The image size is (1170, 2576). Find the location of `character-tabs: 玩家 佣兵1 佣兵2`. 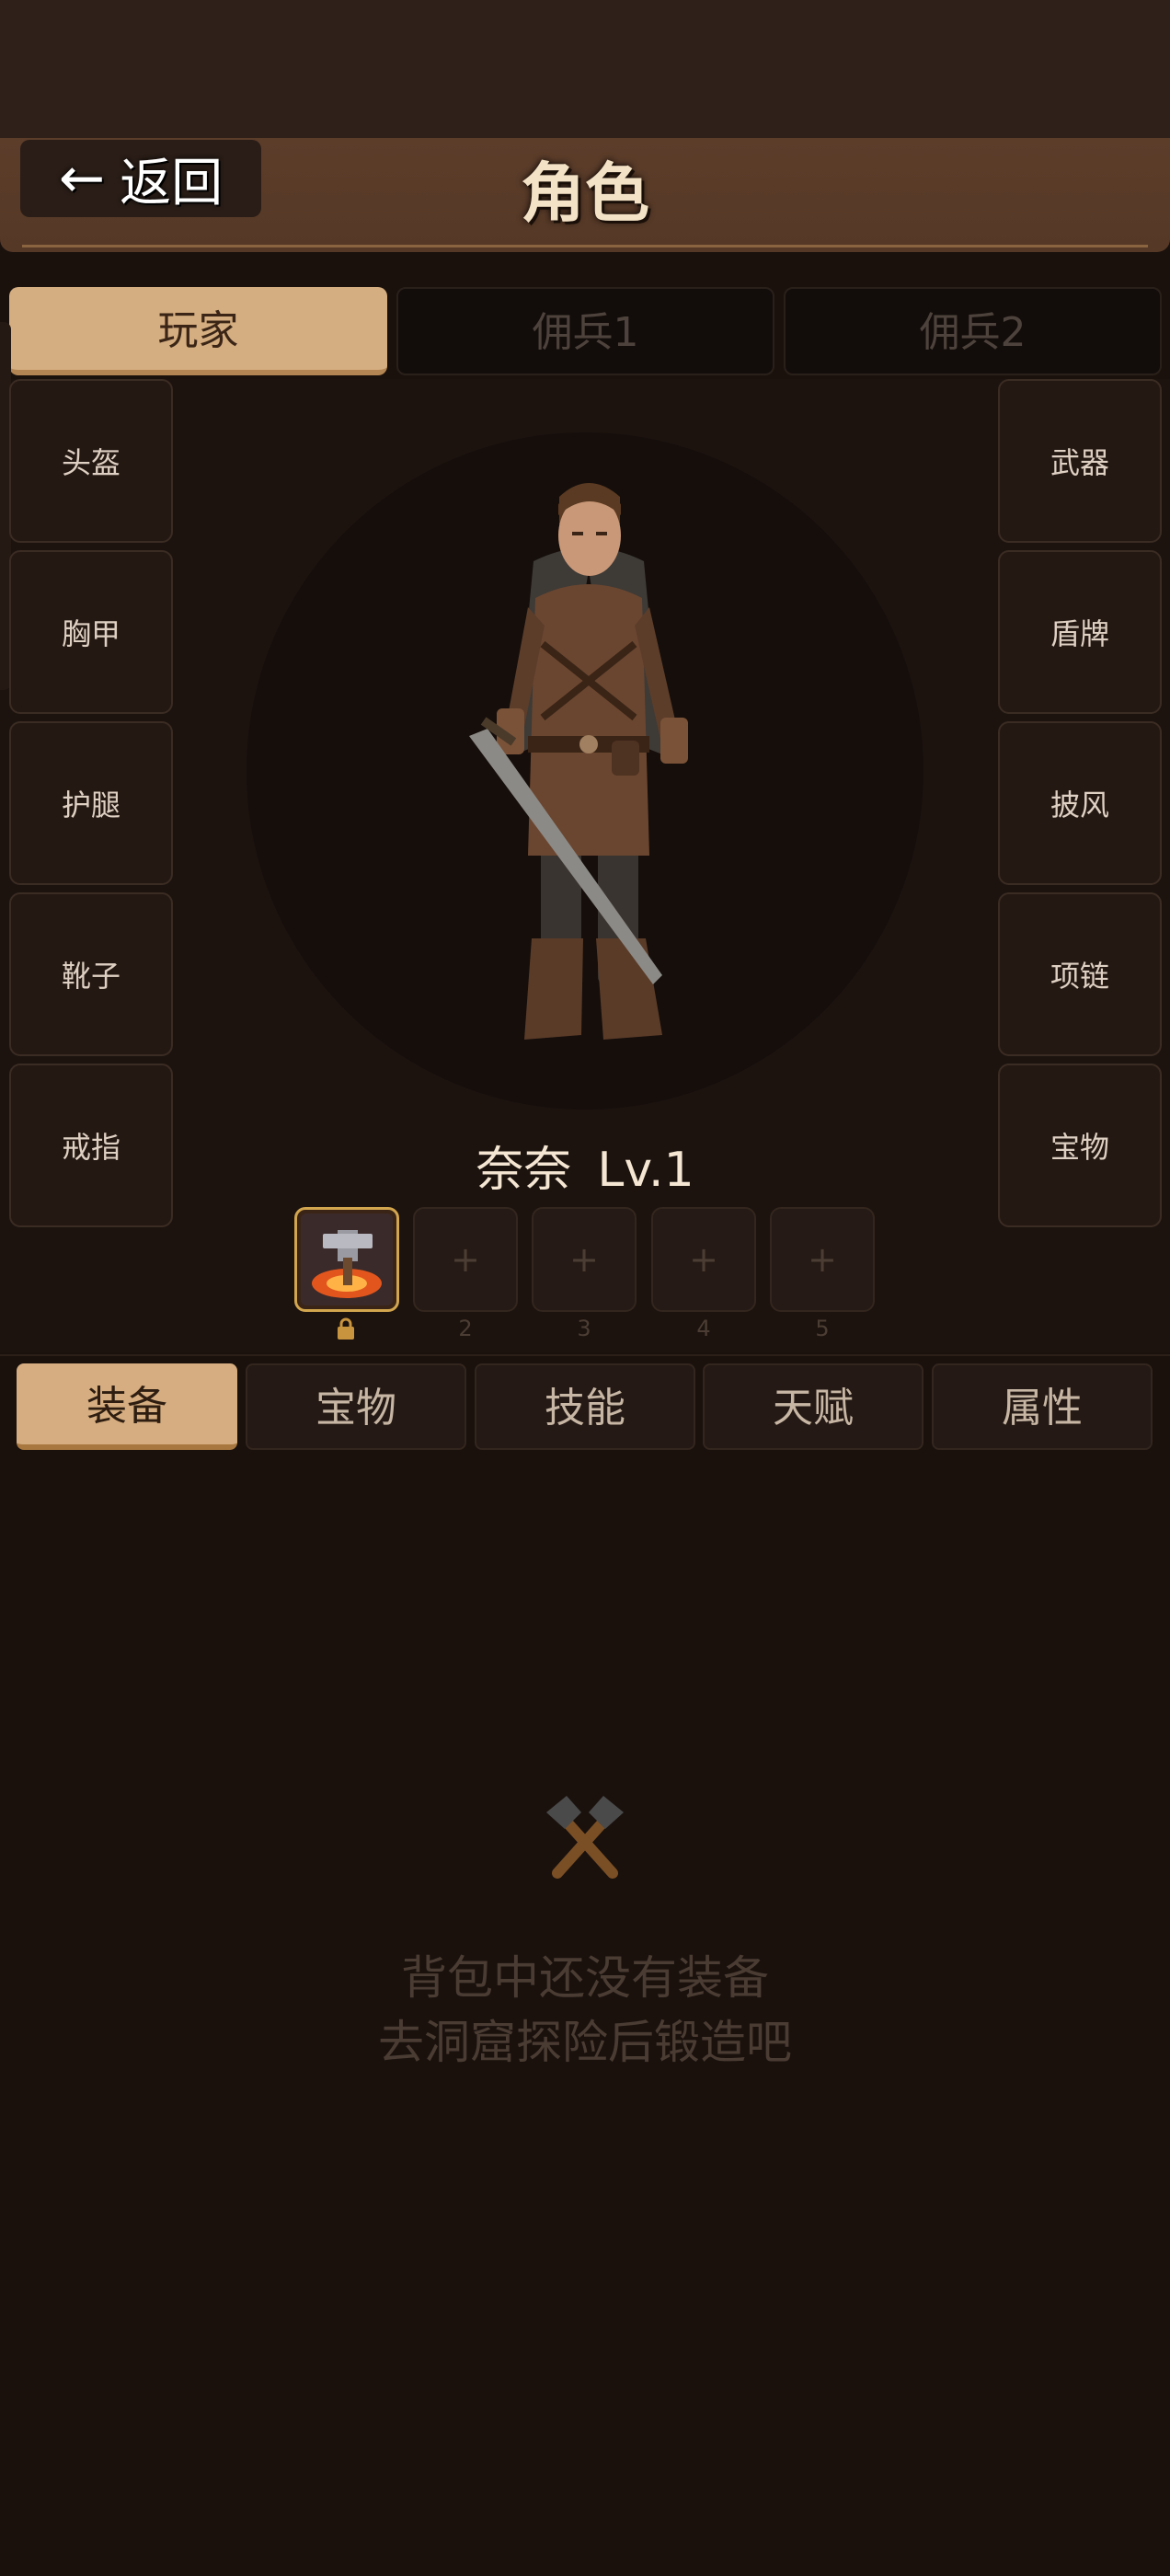

character-tabs: 玩家 佣兵1 佣兵2 is located at coordinates (586, 331).